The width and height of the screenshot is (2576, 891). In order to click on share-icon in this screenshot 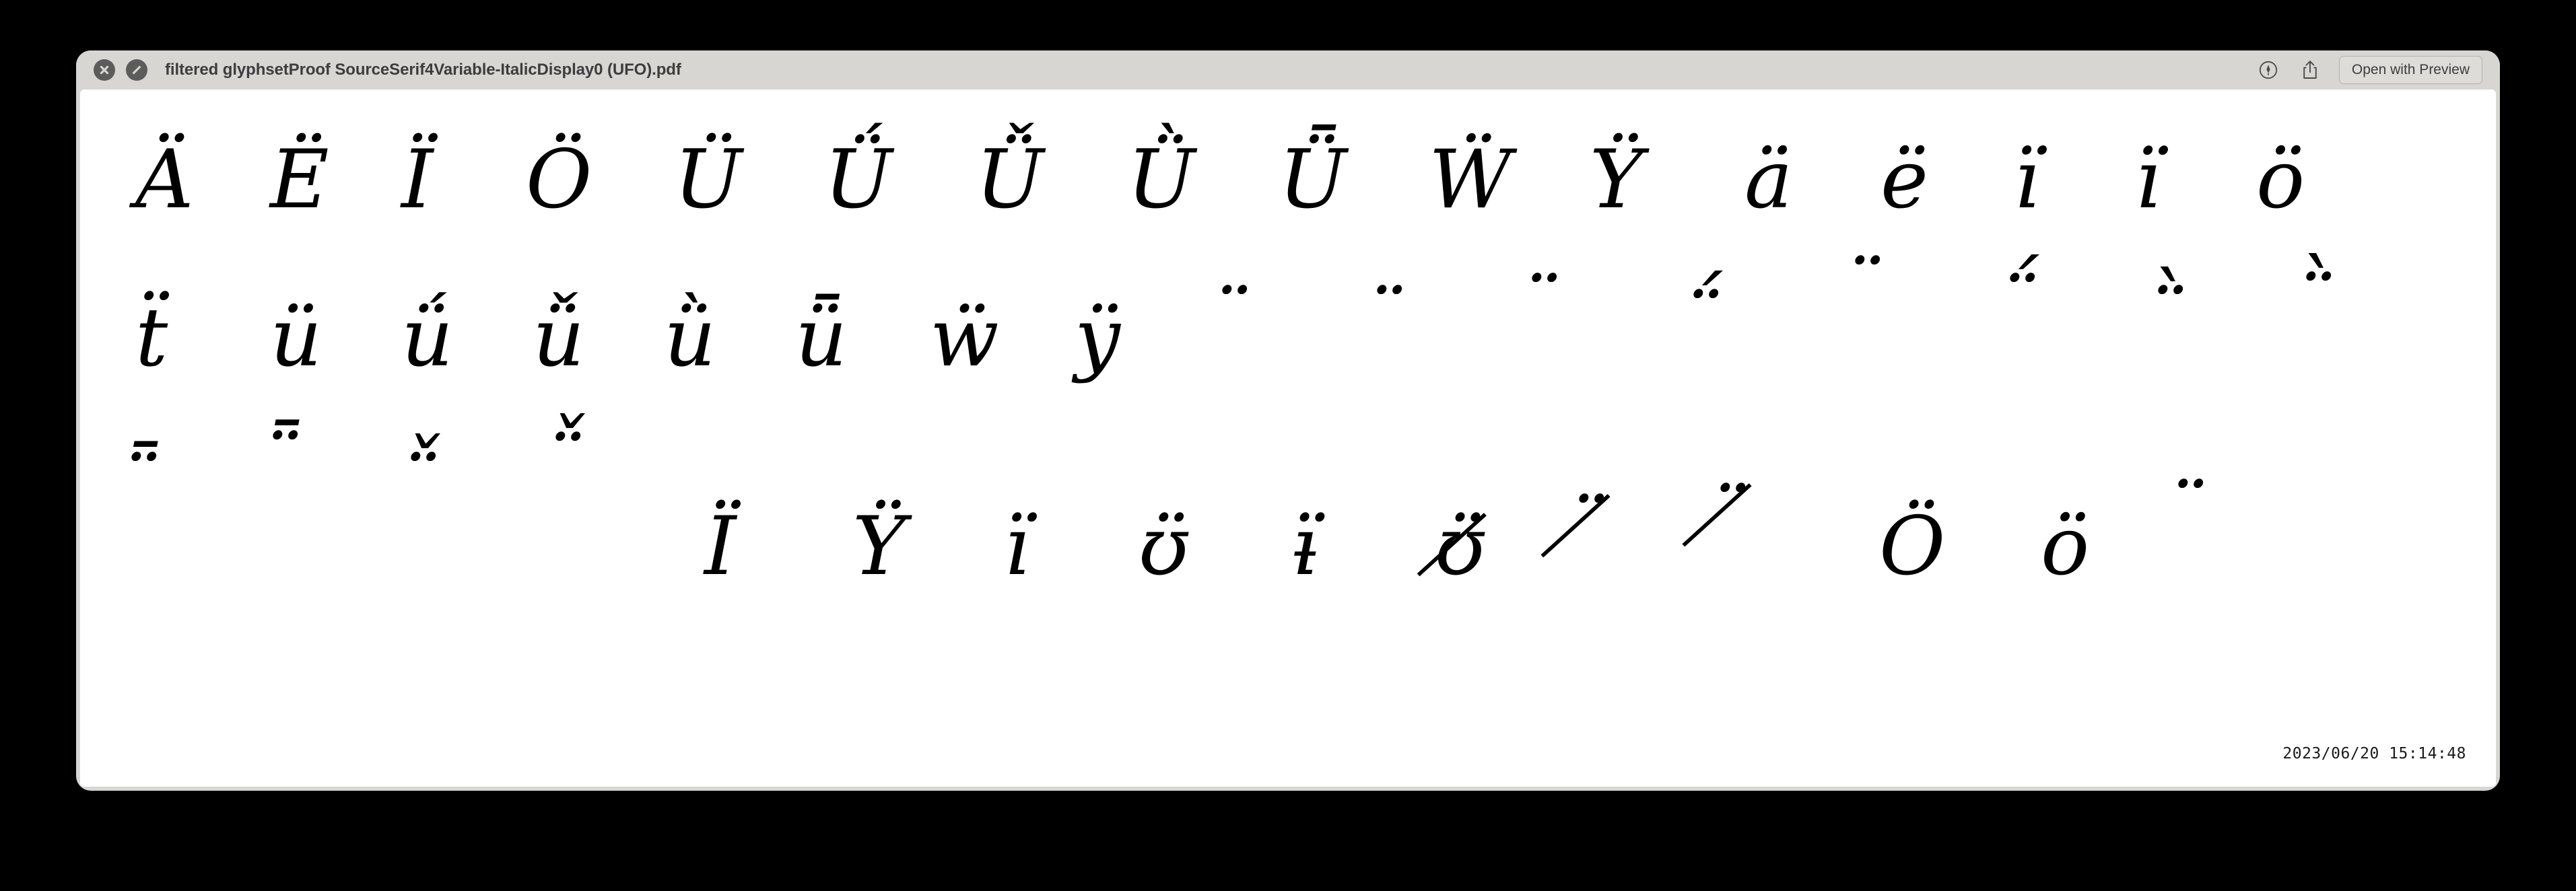, I will do `click(2310, 70)`.